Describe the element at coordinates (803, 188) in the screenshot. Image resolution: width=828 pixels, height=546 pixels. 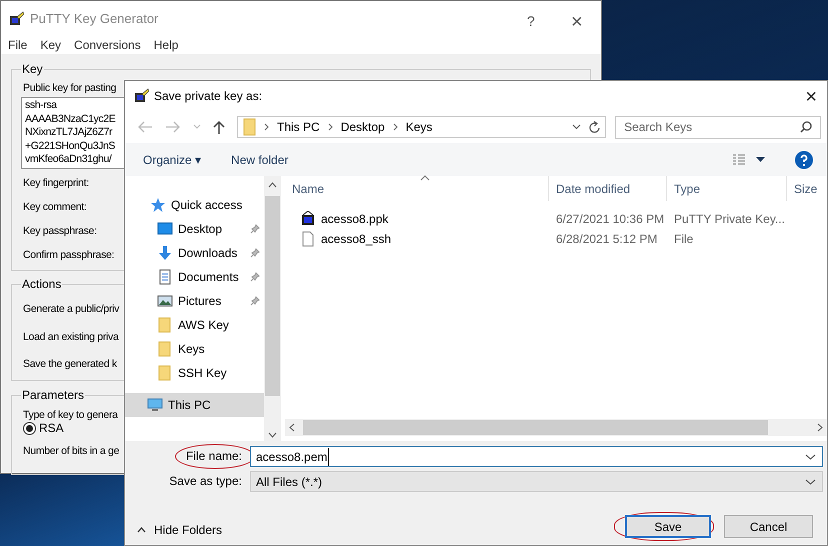
I see `column-header: Size` at that location.